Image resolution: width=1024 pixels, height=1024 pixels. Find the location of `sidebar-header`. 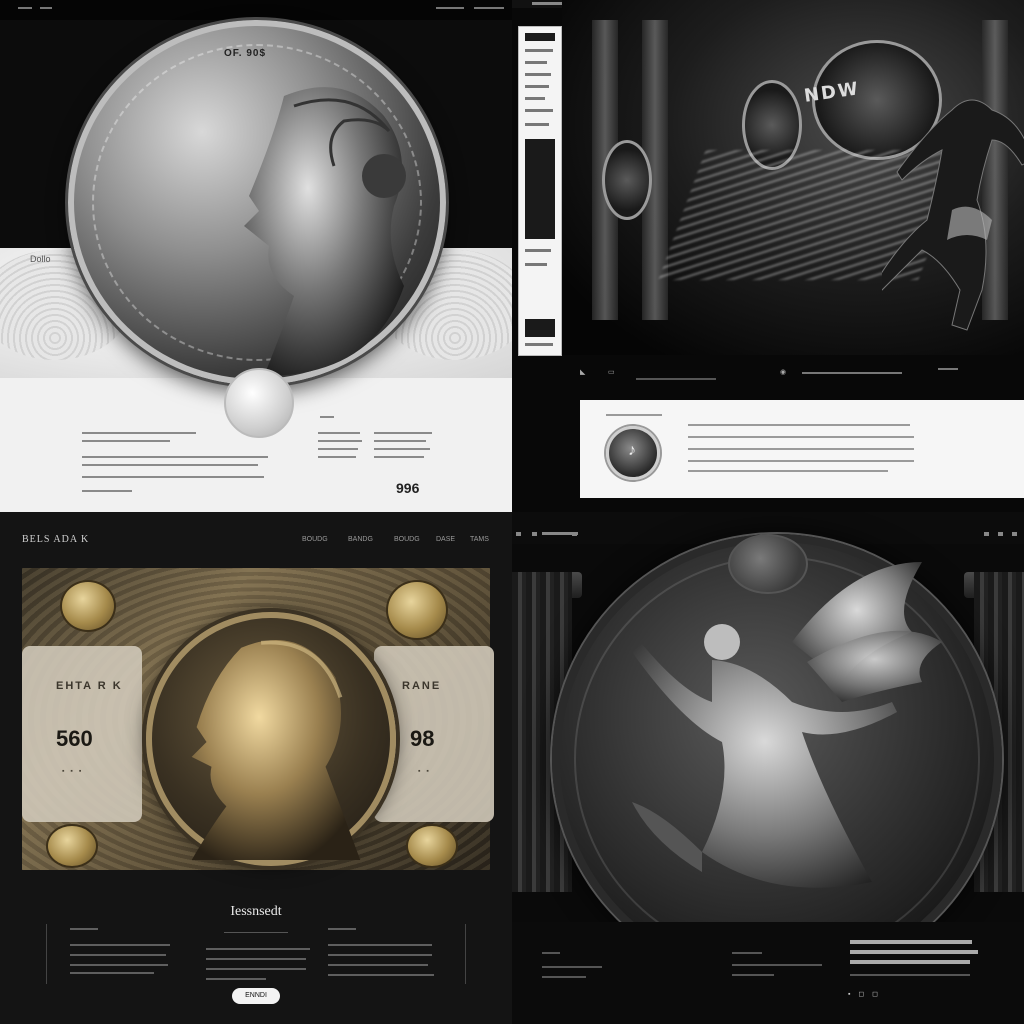

sidebar-header is located at coordinates (540, 37).